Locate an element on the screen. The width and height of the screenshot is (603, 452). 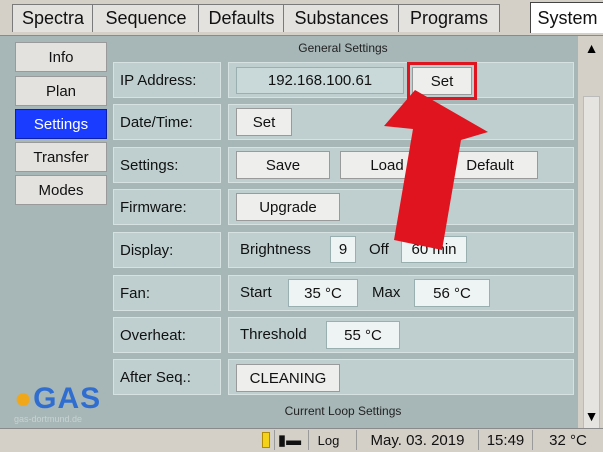
threshold-label: Threshold is located at coordinates (273, 334).